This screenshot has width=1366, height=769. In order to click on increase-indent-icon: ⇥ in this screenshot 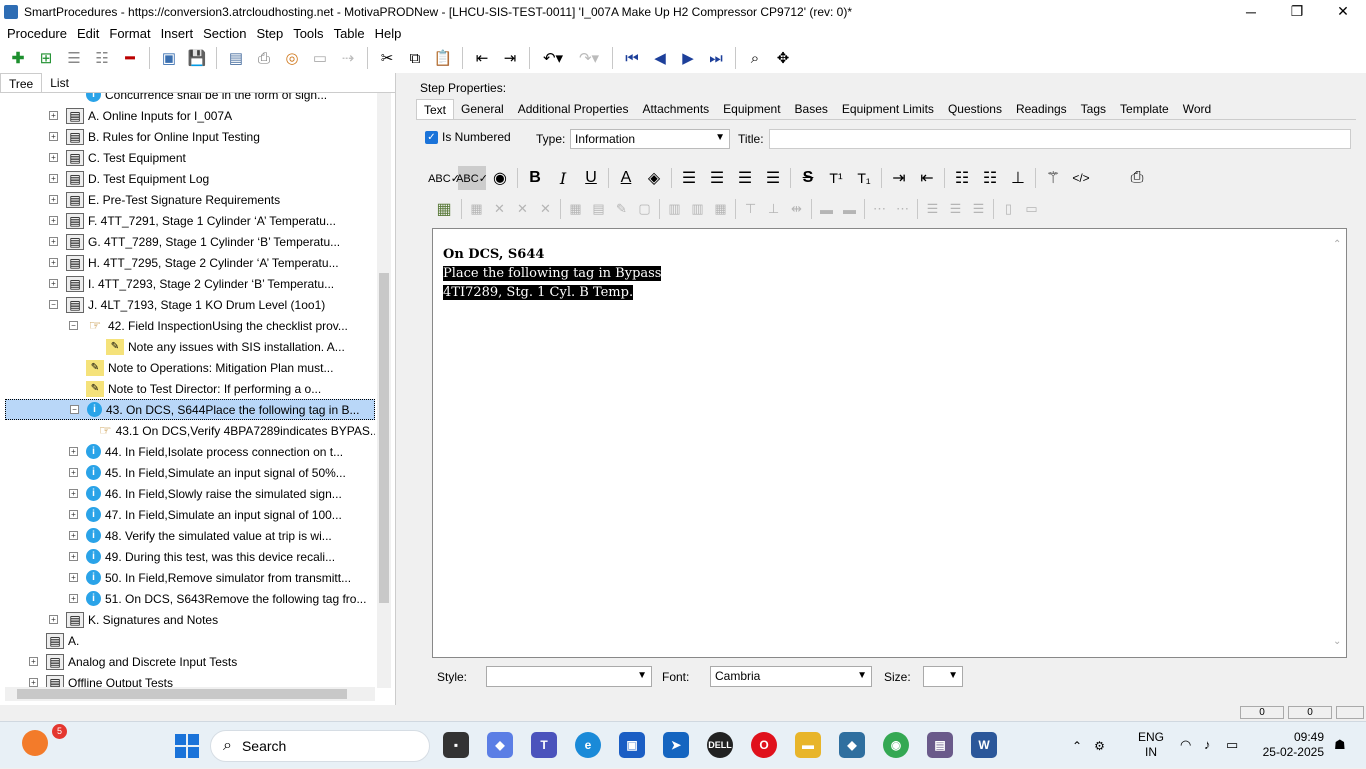, I will do `click(899, 178)`.